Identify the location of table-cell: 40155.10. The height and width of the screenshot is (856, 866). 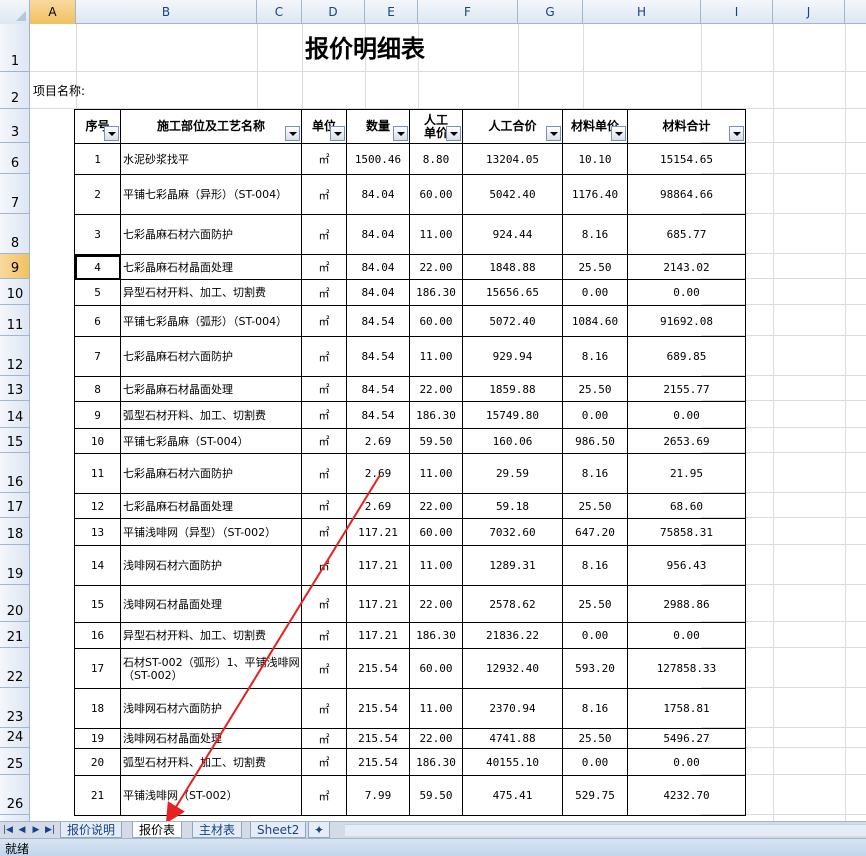
(512, 762).